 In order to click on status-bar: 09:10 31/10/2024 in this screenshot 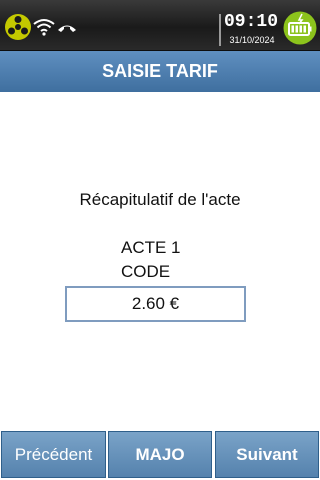, I will do `click(160, 25)`.